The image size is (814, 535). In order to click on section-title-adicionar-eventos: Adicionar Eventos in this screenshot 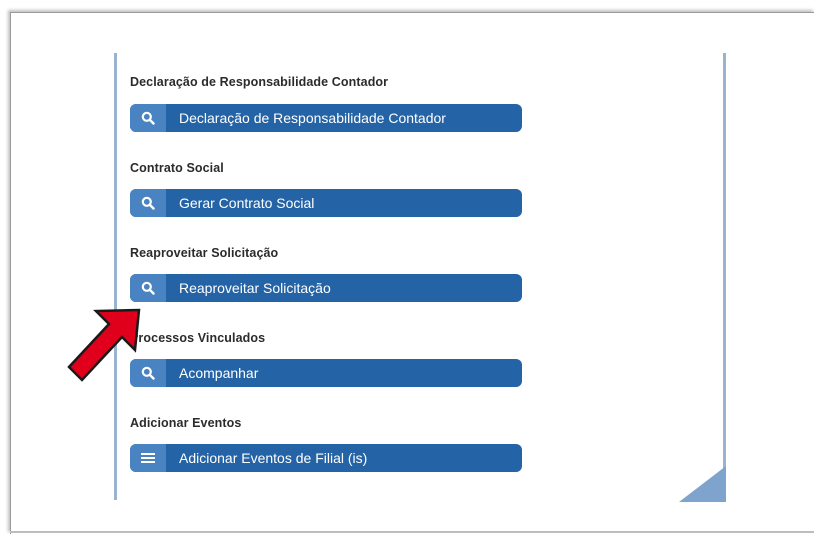, I will do `click(186, 423)`.